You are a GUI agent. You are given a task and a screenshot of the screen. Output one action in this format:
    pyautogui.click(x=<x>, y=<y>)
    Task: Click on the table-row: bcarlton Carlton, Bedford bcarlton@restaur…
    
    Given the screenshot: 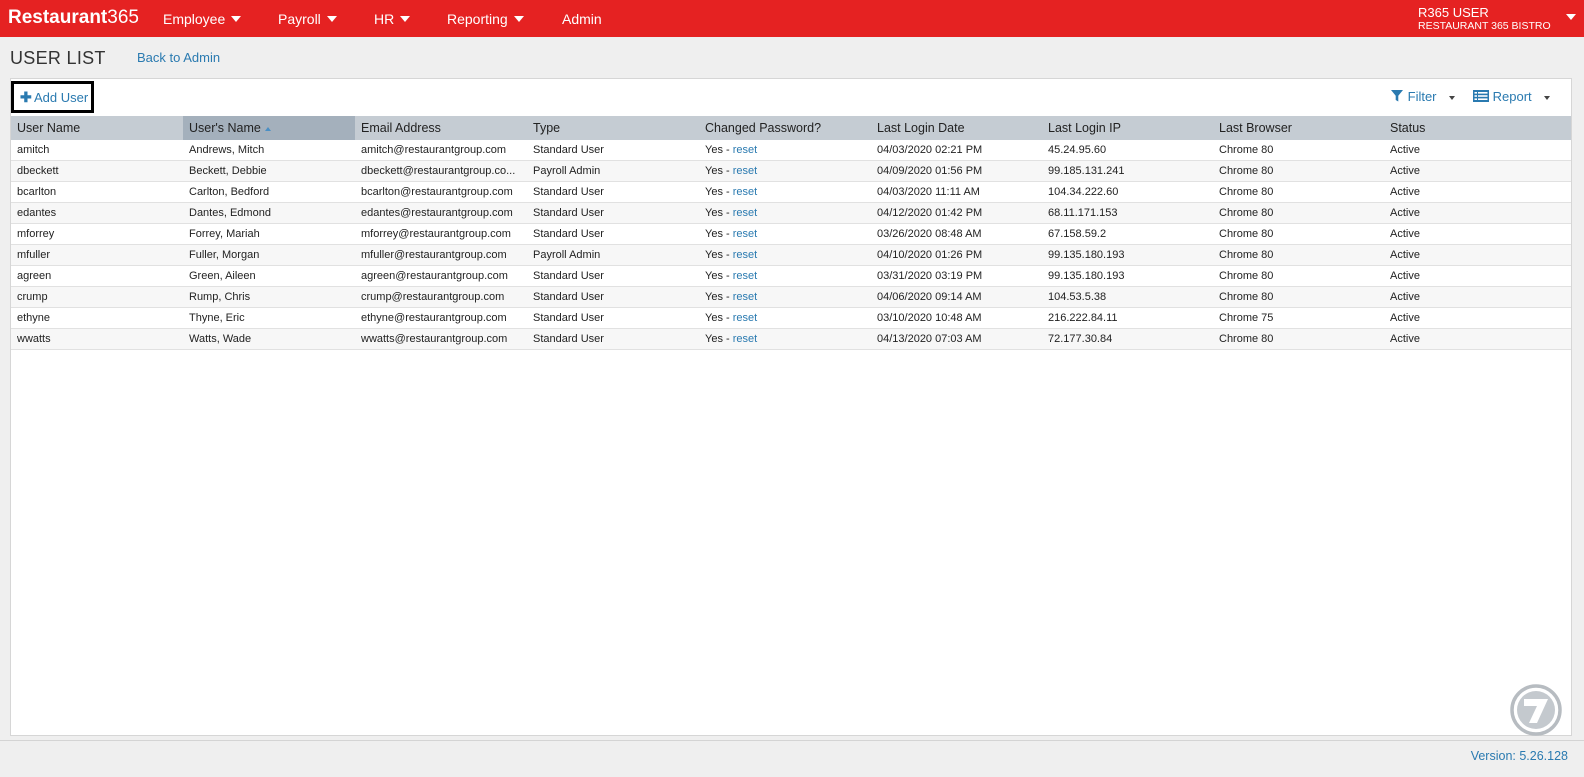 What is the action you would take?
    pyautogui.click(x=791, y=192)
    